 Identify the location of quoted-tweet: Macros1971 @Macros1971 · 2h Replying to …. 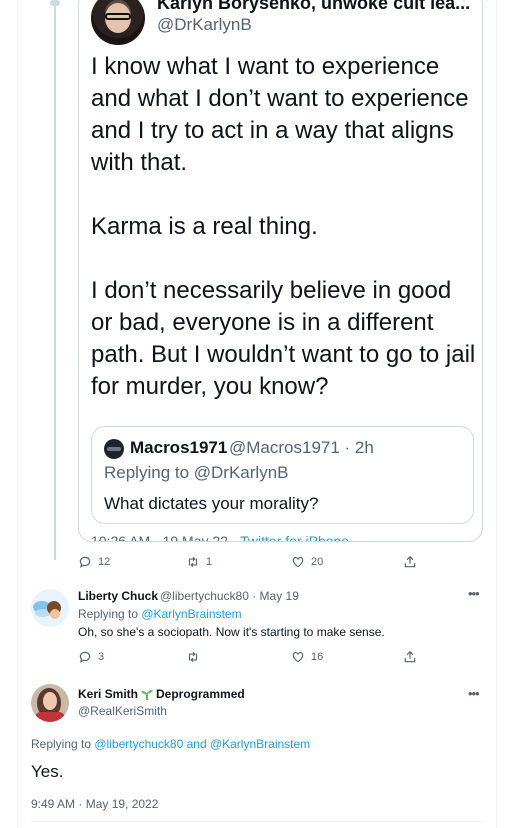
(282, 475).